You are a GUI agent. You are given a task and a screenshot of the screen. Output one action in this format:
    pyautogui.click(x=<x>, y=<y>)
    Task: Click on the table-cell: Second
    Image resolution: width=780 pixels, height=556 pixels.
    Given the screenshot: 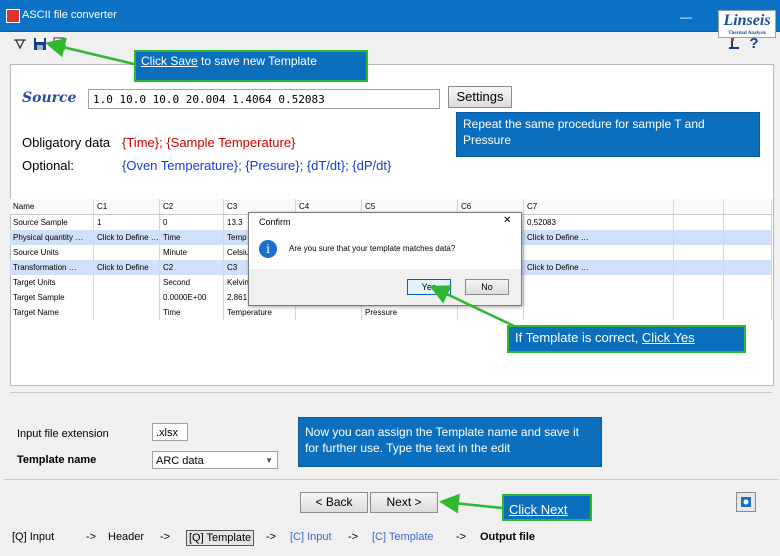 What is the action you would take?
    pyautogui.click(x=192, y=282)
    